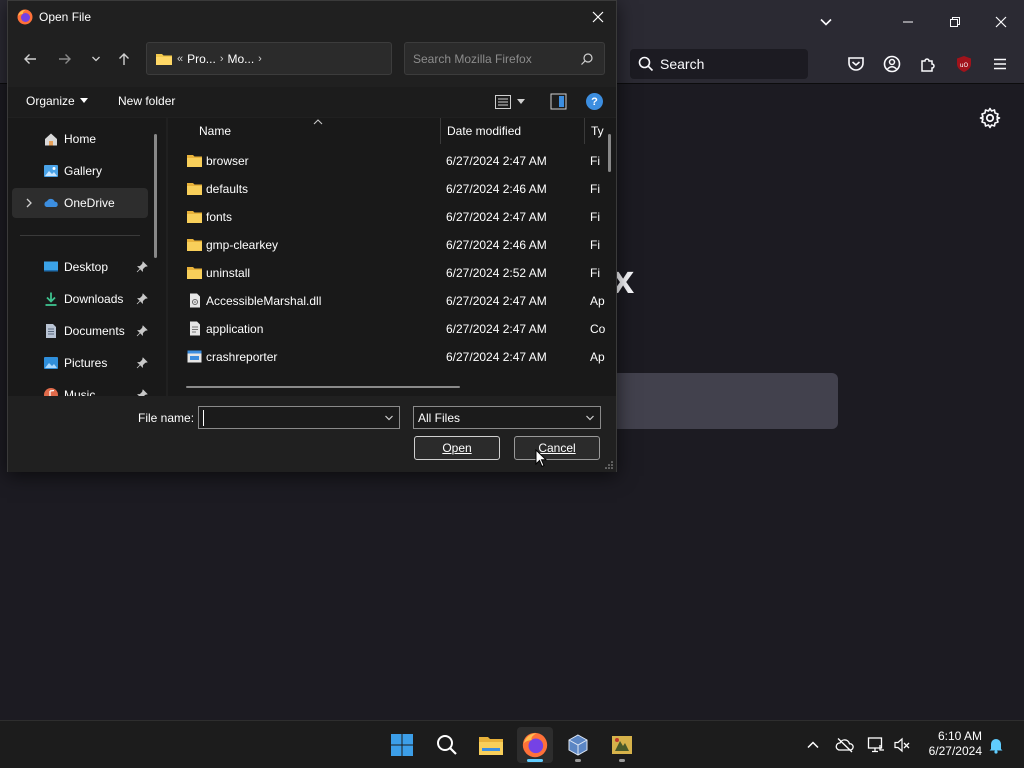 The width and height of the screenshot is (1024, 768). What do you see at coordinates (578, 745) in the screenshot?
I see `virtualbox-taskbar-button` at bounding box center [578, 745].